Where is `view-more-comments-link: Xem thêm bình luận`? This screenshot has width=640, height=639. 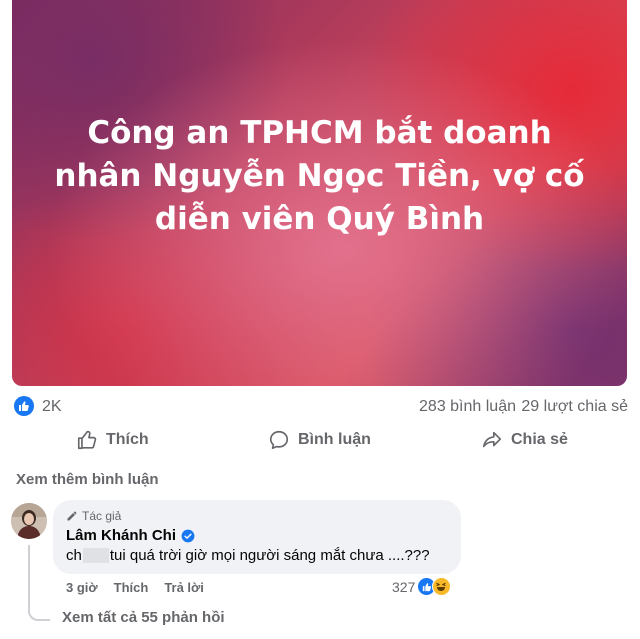 view-more-comments-link: Xem thêm bình luận is located at coordinates (87, 479).